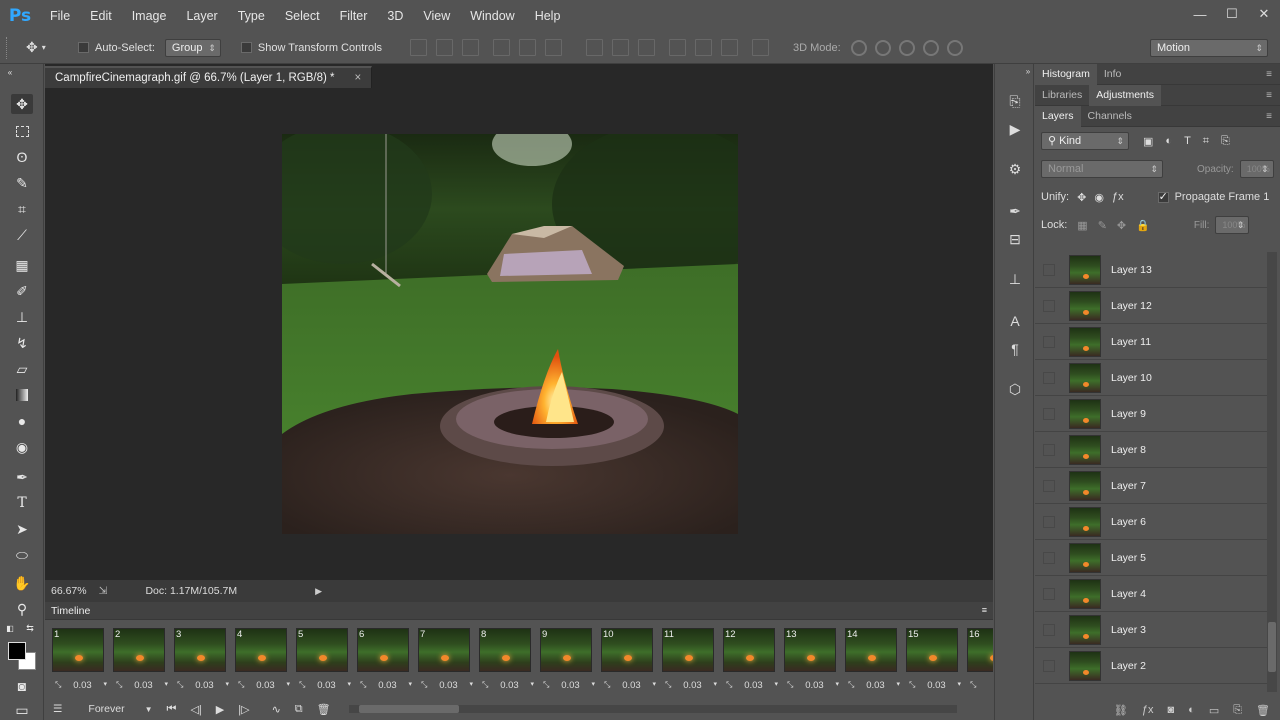 This screenshot has width=1280, height=720. What do you see at coordinates (1152, 342) in the screenshot?
I see `layer-row: Layer 11` at bounding box center [1152, 342].